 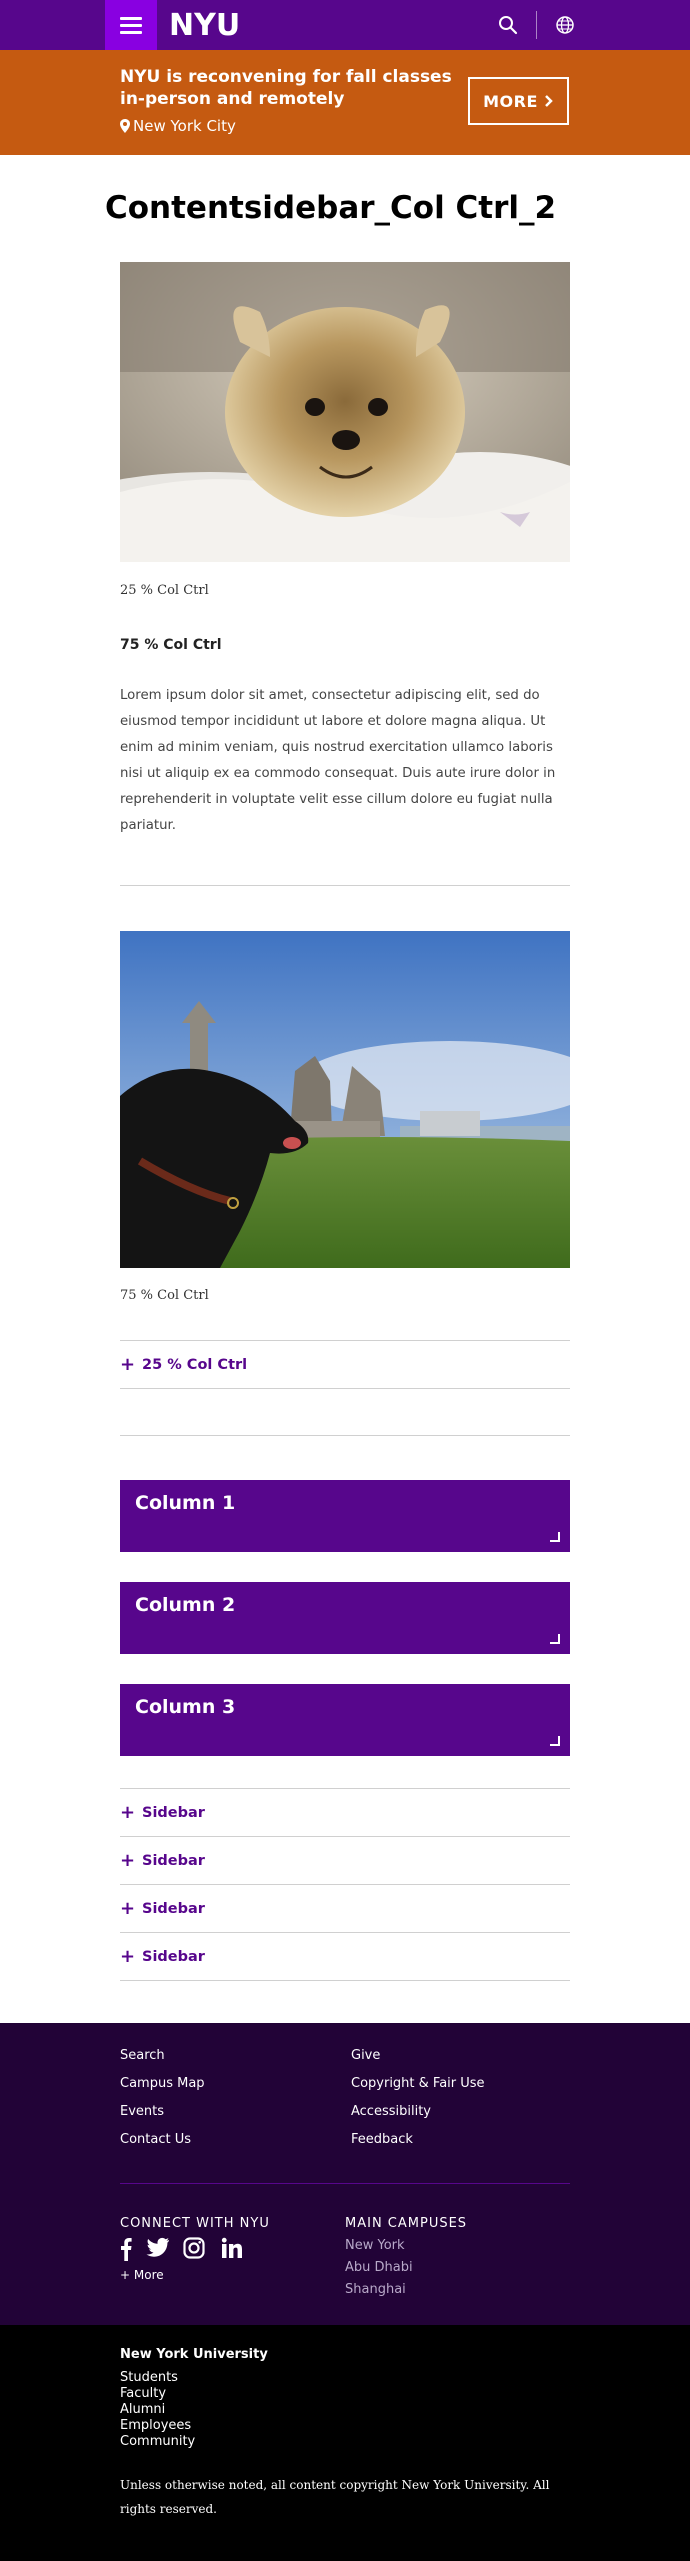 What do you see at coordinates (345, 1957) in the screenshot?
I see `sidebar-accordion-4: + Sidebar` at bounding box center [345, 1957].